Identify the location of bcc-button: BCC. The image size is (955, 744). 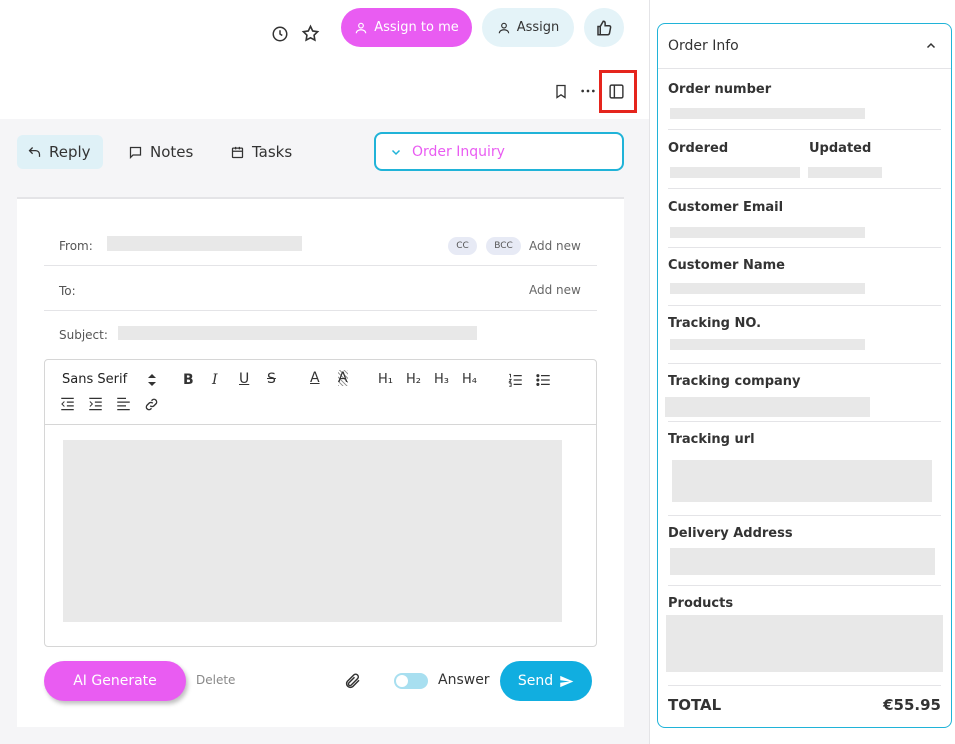
(503, 246).